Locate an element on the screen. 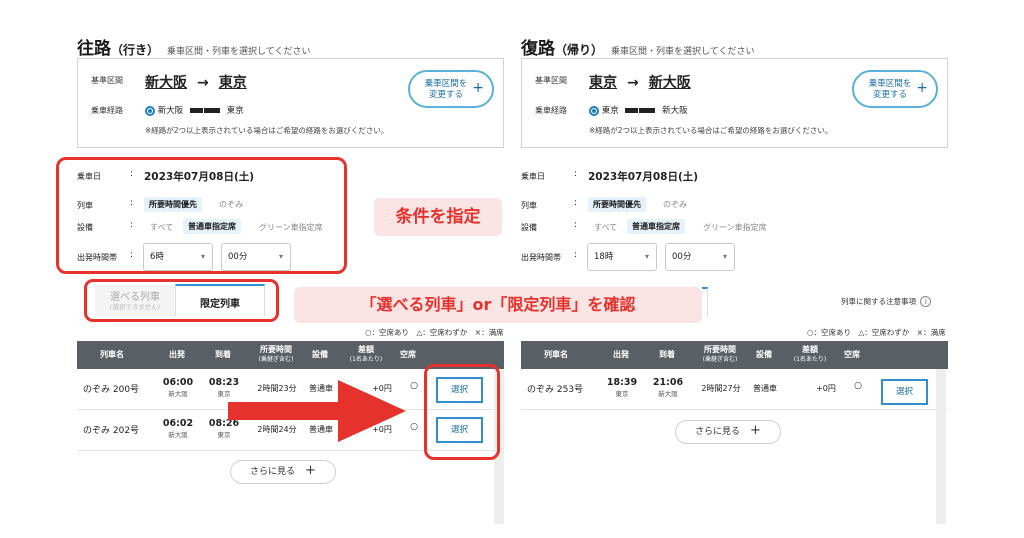  return-tab-edge is located at coordinates (705, 302).